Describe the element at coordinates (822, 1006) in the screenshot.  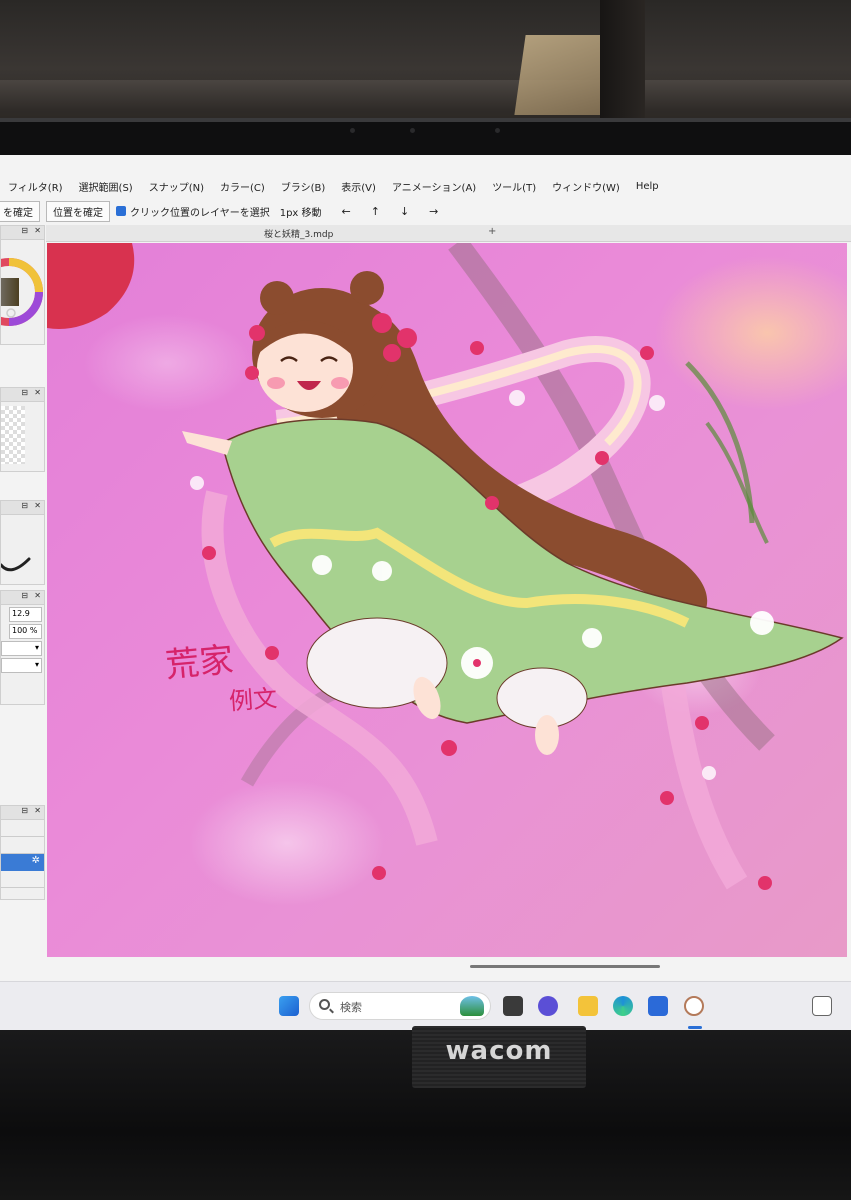
I see `notification-icon` at that location.